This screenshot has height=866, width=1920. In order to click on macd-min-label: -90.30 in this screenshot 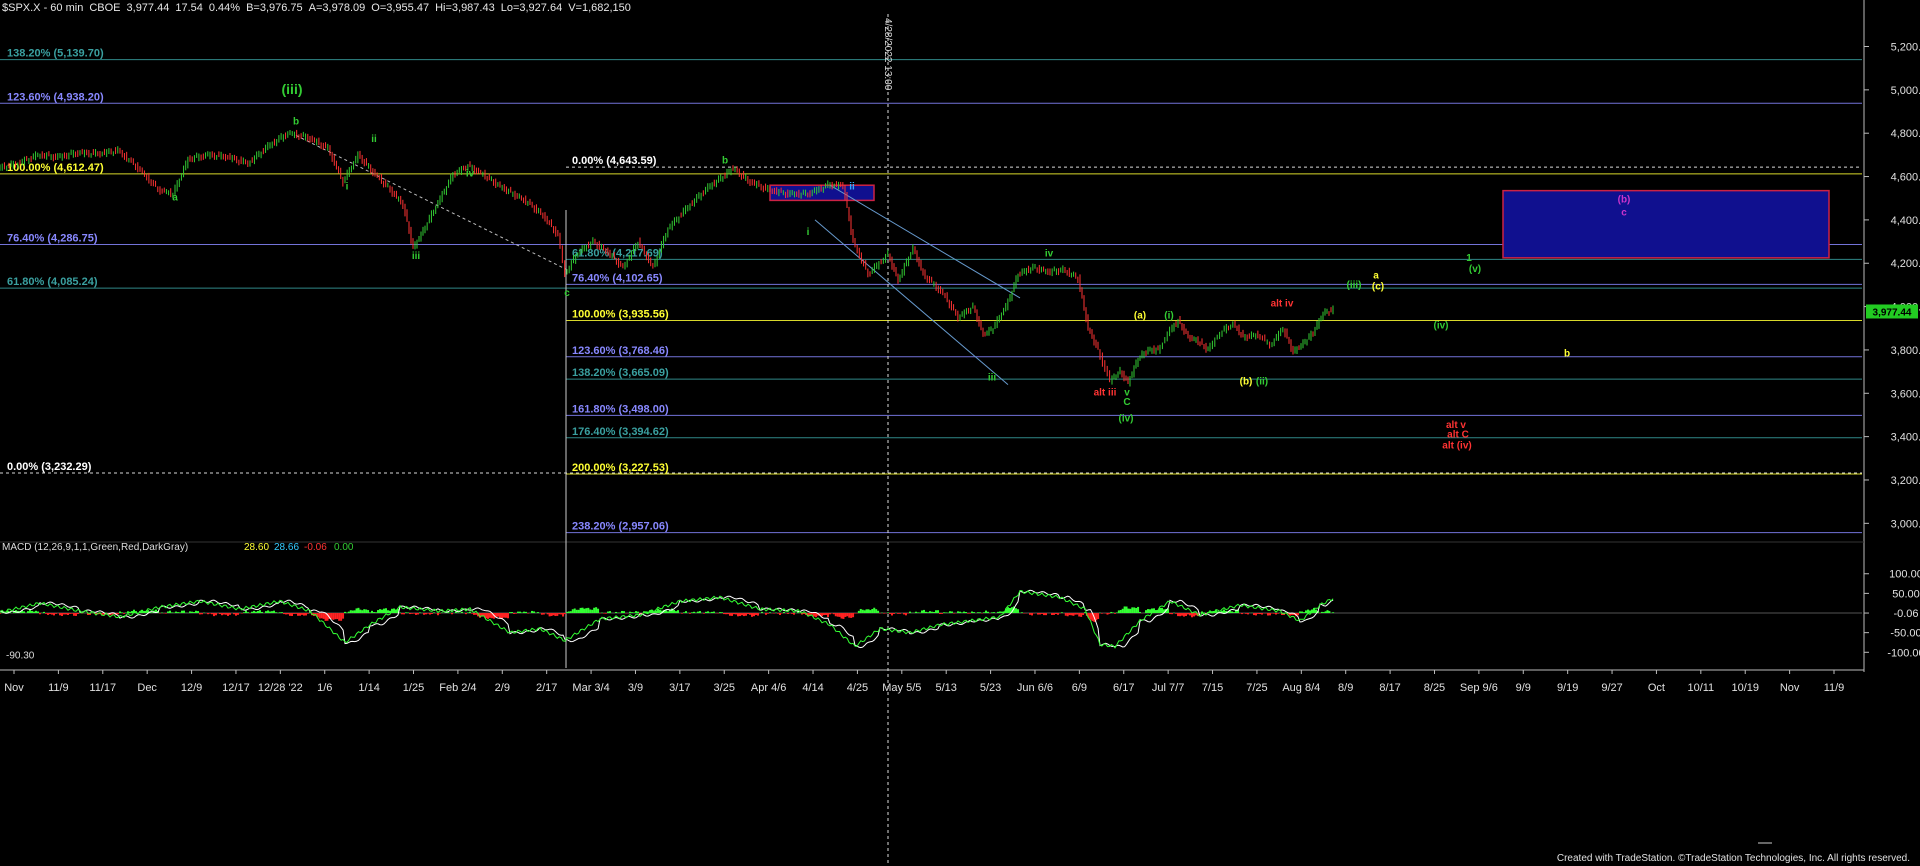, I will do `click(20, 655)`.